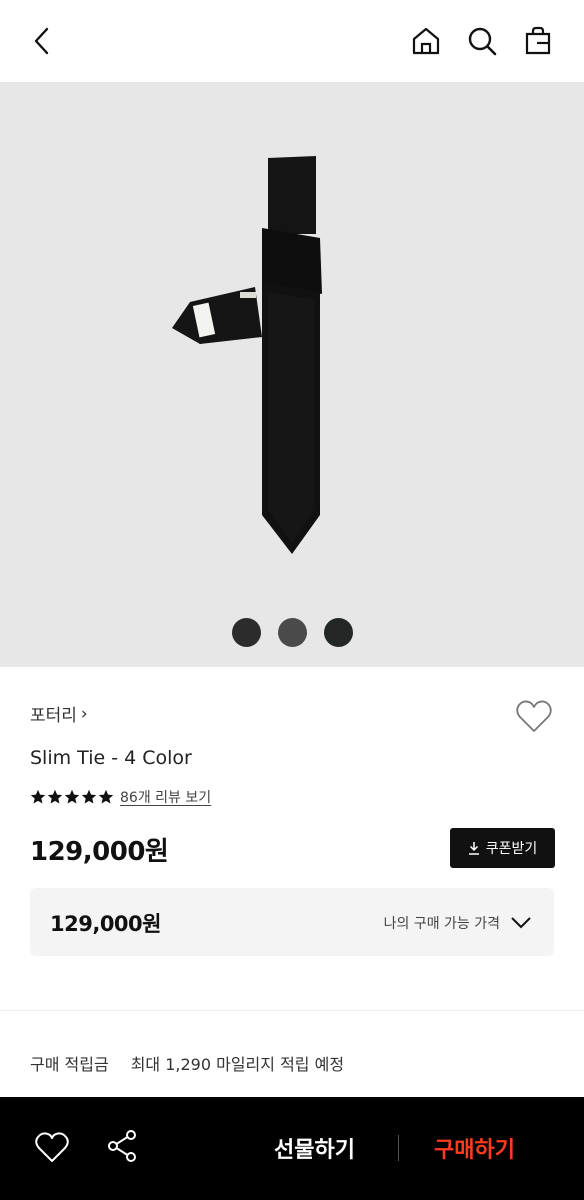 The width and height of the screenshot is (584, 1200). Describe the element at coordinates (237, 1064) in the screenshot. I see `reward-value: 최대 1,290 마일리지 적립 예정` at that location.